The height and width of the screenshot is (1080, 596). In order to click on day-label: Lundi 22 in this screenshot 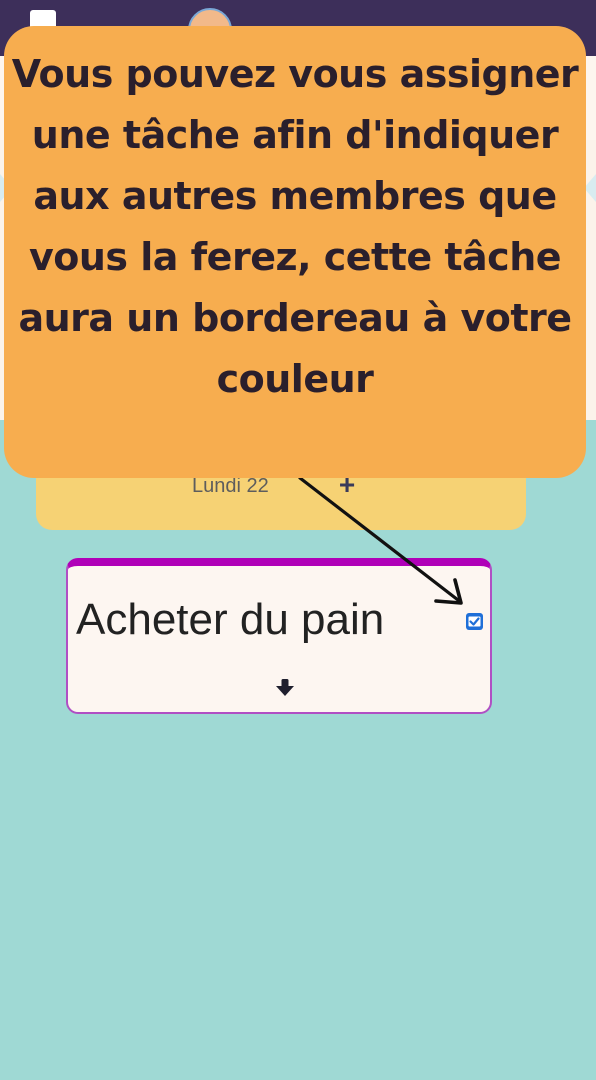, I will do `click(230, 486)`.